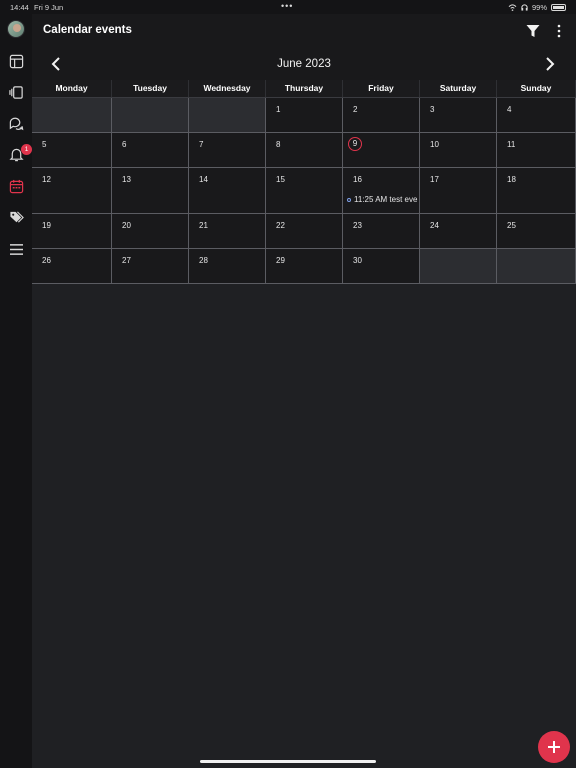  What do you see at coordinates (381, 231) in the screenshot?
I see `day-cell: 23` at bounding box center [381, 231].